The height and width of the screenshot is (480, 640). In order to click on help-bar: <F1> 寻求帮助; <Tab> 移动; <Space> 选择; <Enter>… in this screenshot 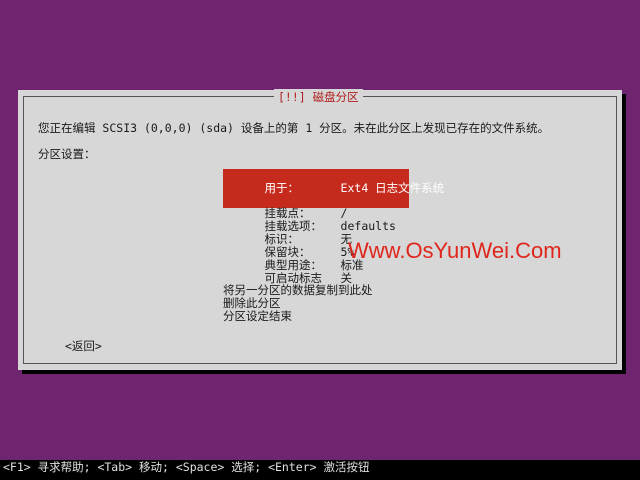, I will do `click(320, 470)`.